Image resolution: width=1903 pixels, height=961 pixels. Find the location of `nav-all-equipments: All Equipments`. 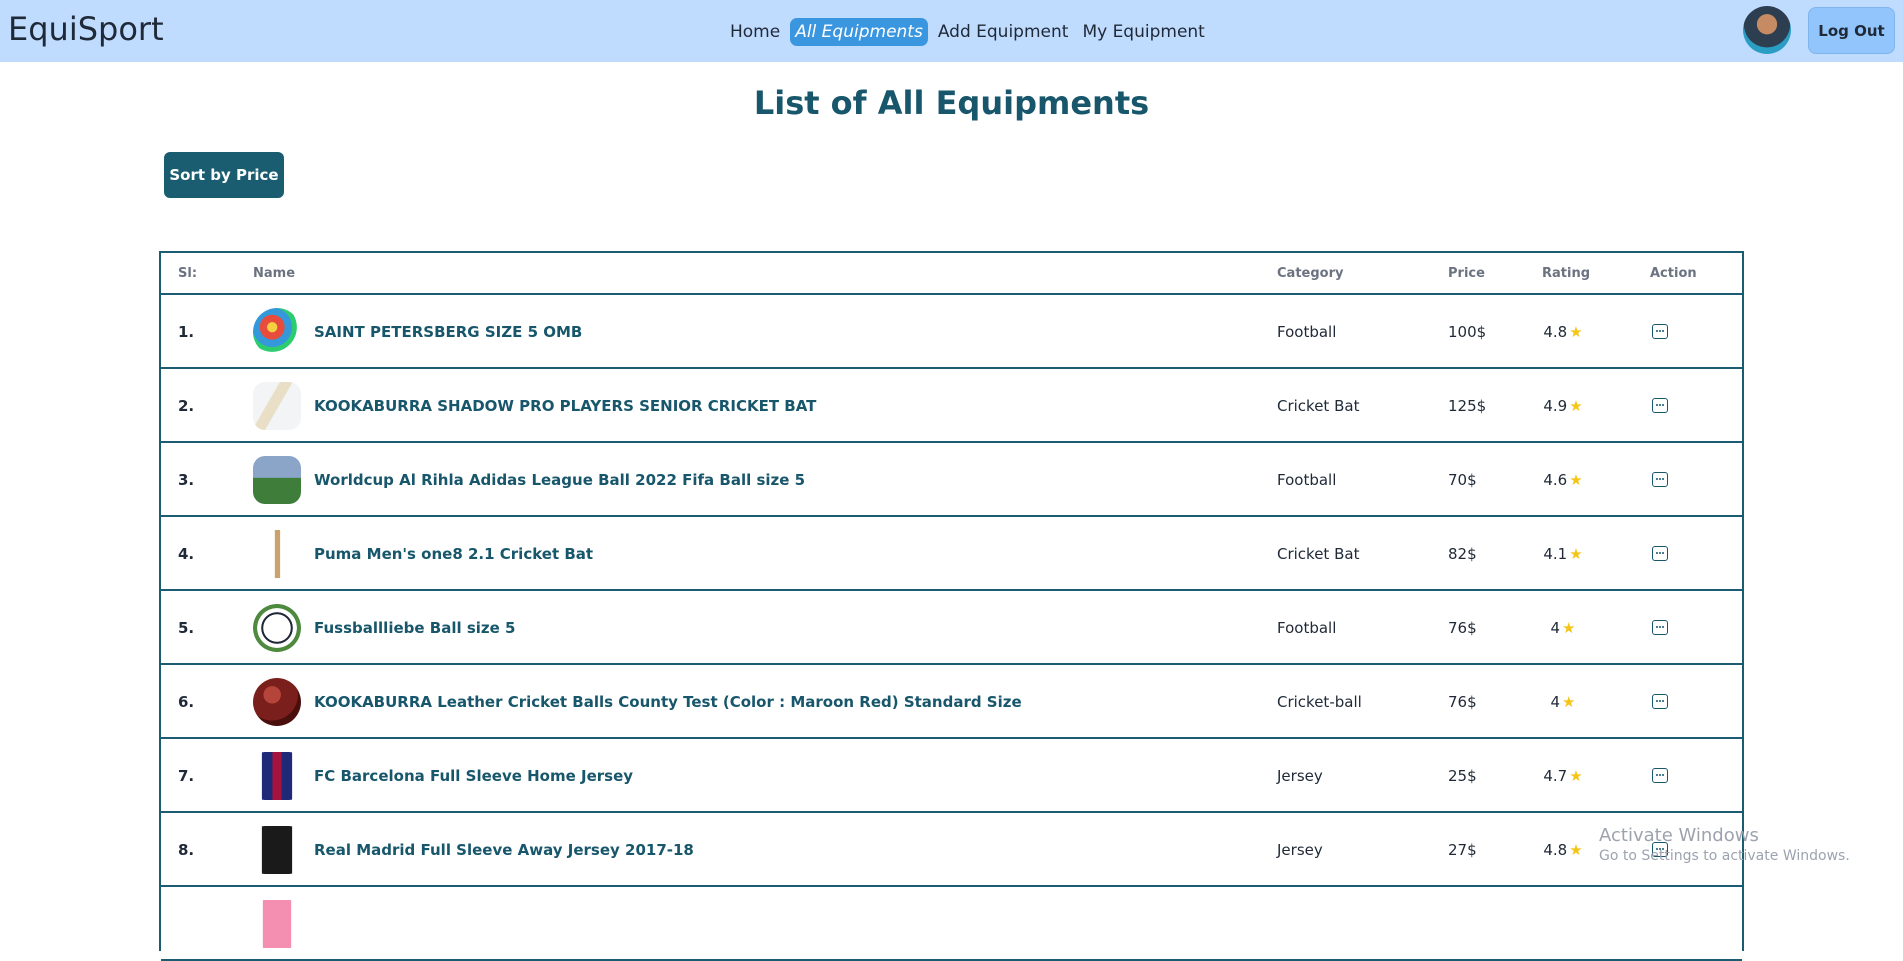

nav-all-equipments: All Equipments is located at coordinates (859, 32).